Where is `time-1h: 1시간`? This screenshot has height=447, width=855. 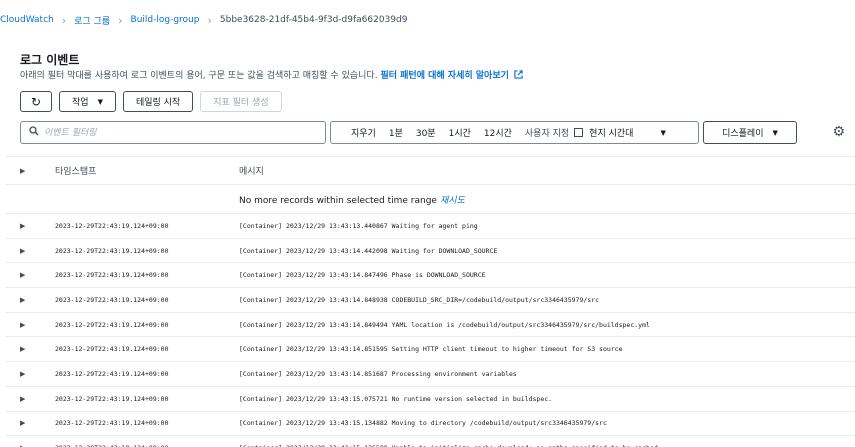 time-1h: 1시간 is located at coordinates (460, 132).